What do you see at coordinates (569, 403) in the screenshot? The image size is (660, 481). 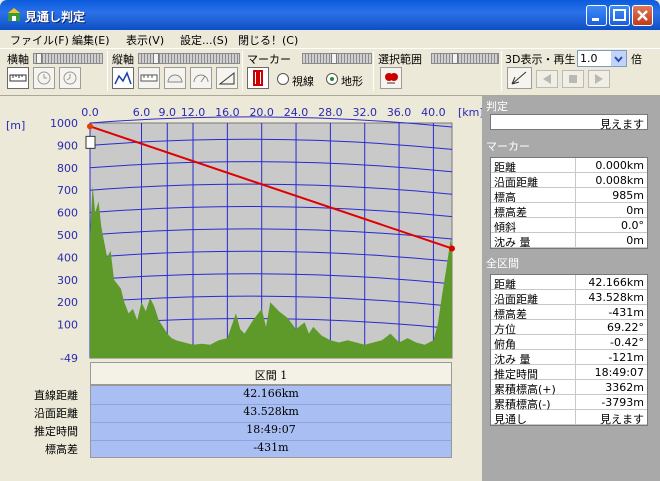 I see `all-row: 累積標高(-) -3793m` at bounding box center [569, 403].